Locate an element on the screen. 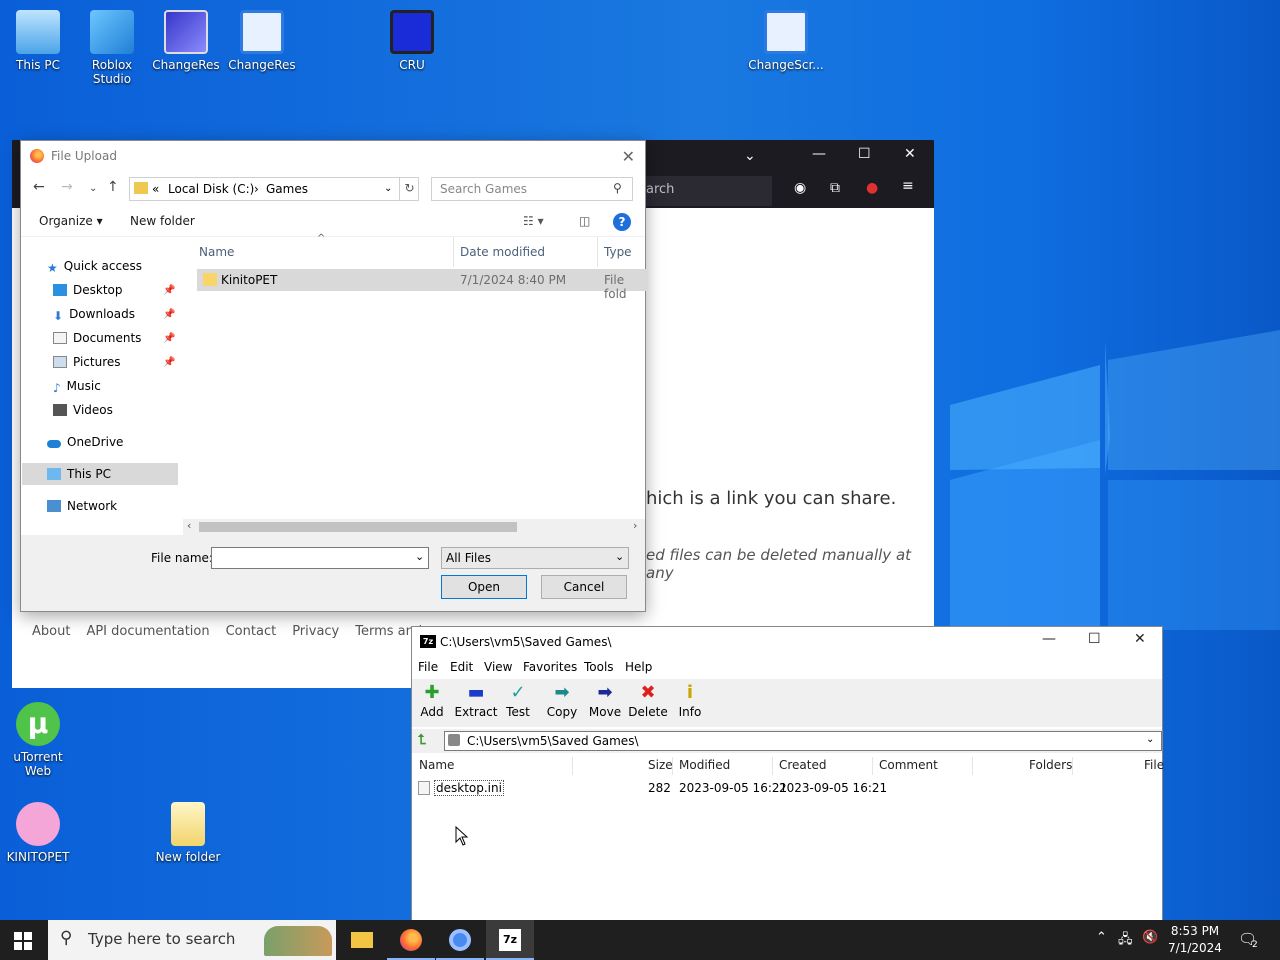 The width and height of the screenshot is (1280, 960). nav-music: ♪ Music is located at coordinates (77, 386).